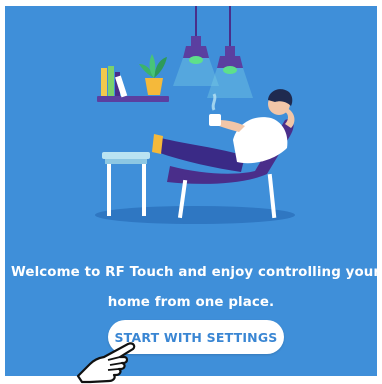 This screenshot has height=384, width=382. What do you see at coordinates (126, 184) in the screenshot?
I see `side-table` at bounding box center [126, 184].